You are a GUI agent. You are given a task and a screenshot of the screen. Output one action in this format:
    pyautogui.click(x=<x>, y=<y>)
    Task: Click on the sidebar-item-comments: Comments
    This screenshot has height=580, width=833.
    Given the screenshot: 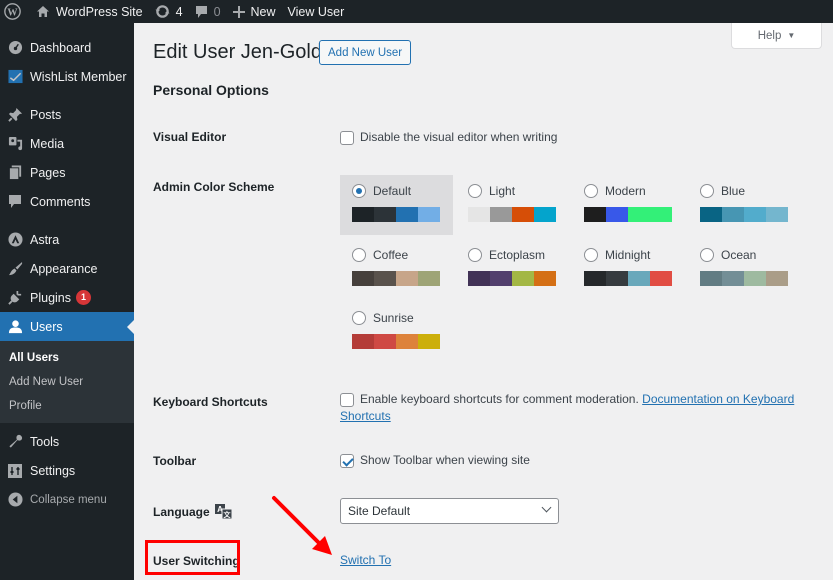 What is the action you would take?
    pyautogui.click(x=67, y=201)
    